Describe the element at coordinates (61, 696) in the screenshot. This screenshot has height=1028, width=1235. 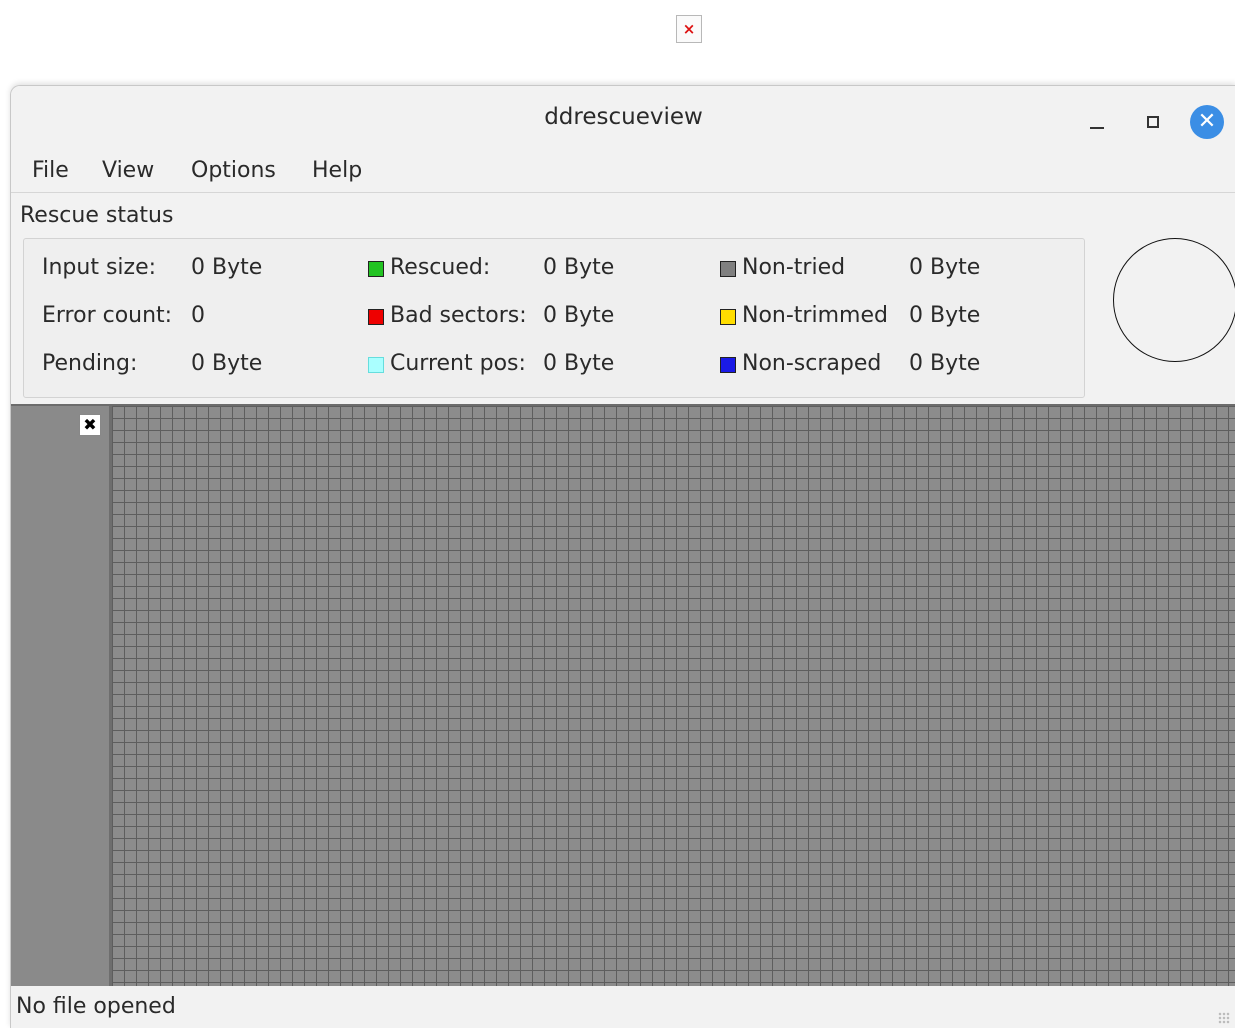
I see `block-map-sidebar: ✖` at that location.